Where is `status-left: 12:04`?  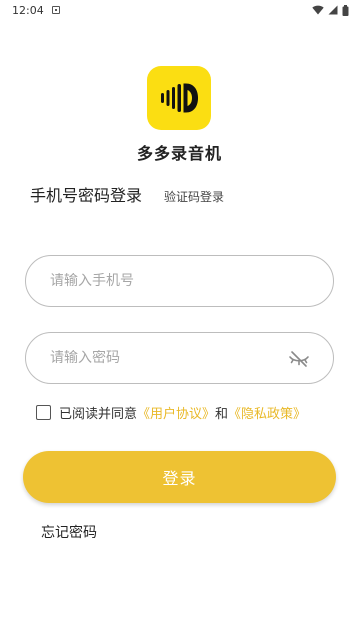
status-left: 12:04 is located at coordinates (36, 10).